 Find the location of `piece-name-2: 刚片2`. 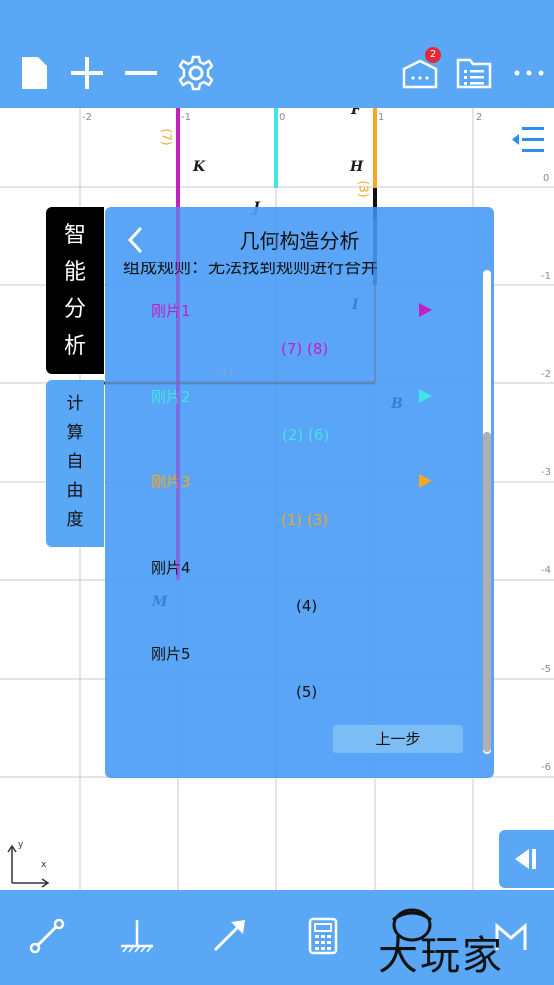

piece-name-2: 刚片2 is located at coordinates (171, 397).